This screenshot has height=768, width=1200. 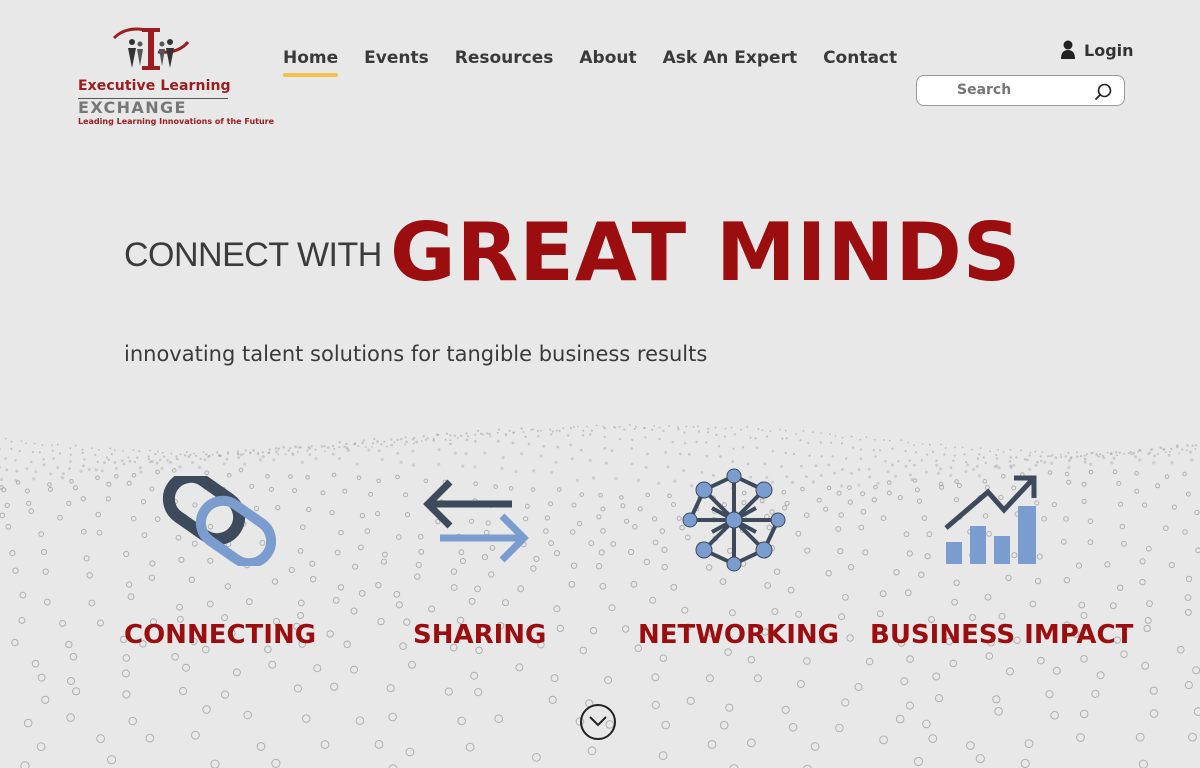 What do you see at coordinates (1103, 92) in the screenshot?
I see `search-icon` at bounding box center [1103, 92].